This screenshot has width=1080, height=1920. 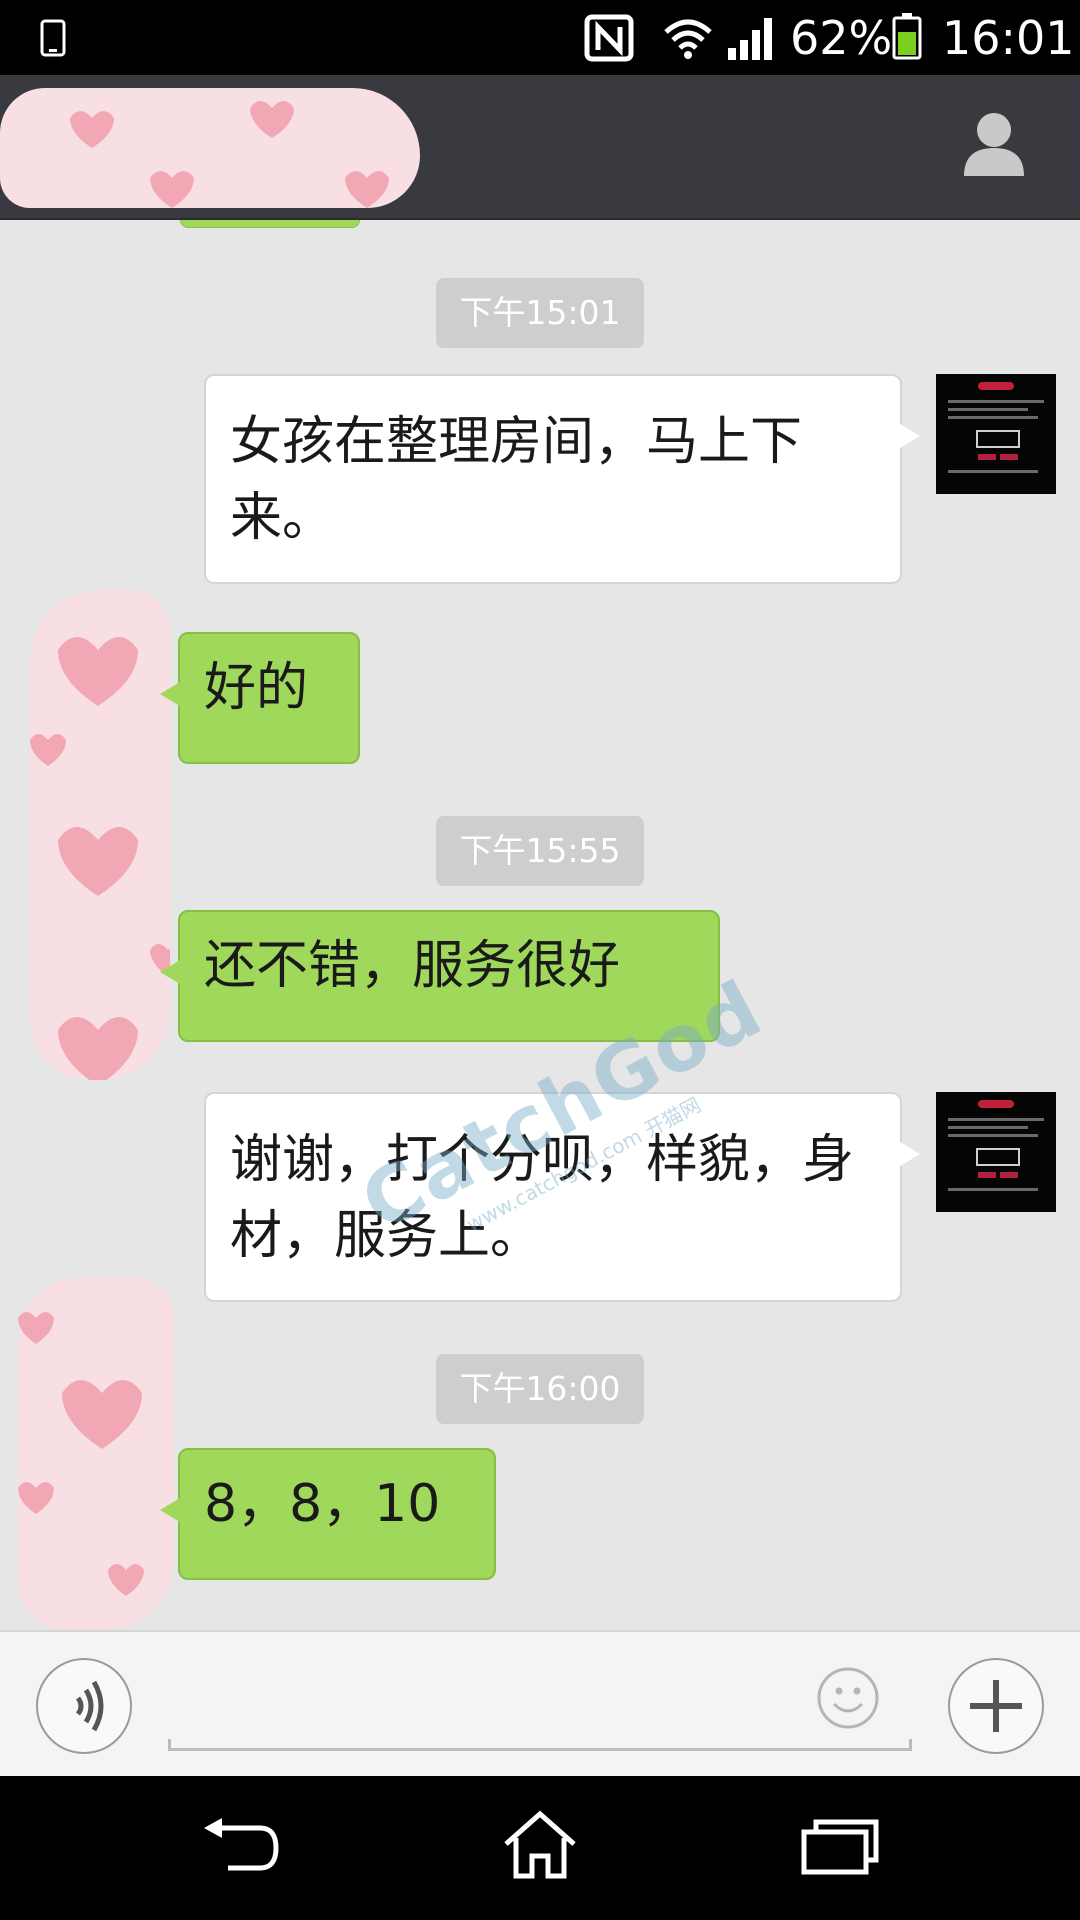 I want to click on navigation-bar, so click(x=540, y=1848).